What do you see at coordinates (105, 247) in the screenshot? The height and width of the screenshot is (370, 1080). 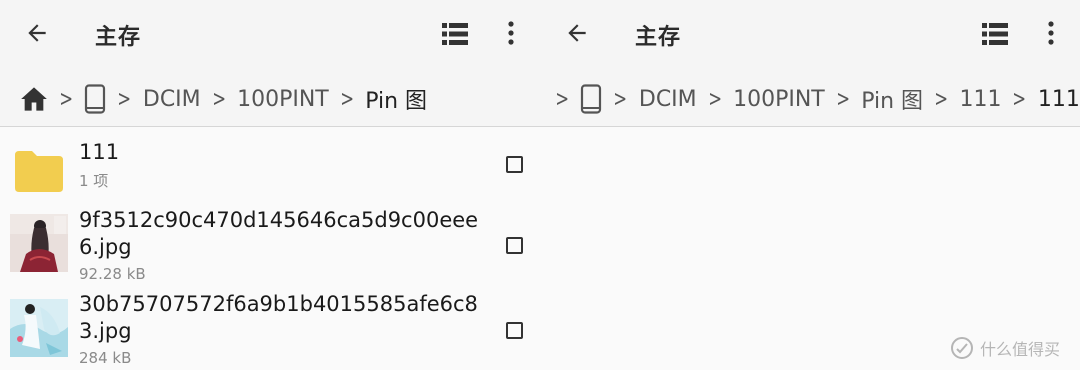 I see `item-name-line2: 6.jpg` at bounding box center [105, 247].